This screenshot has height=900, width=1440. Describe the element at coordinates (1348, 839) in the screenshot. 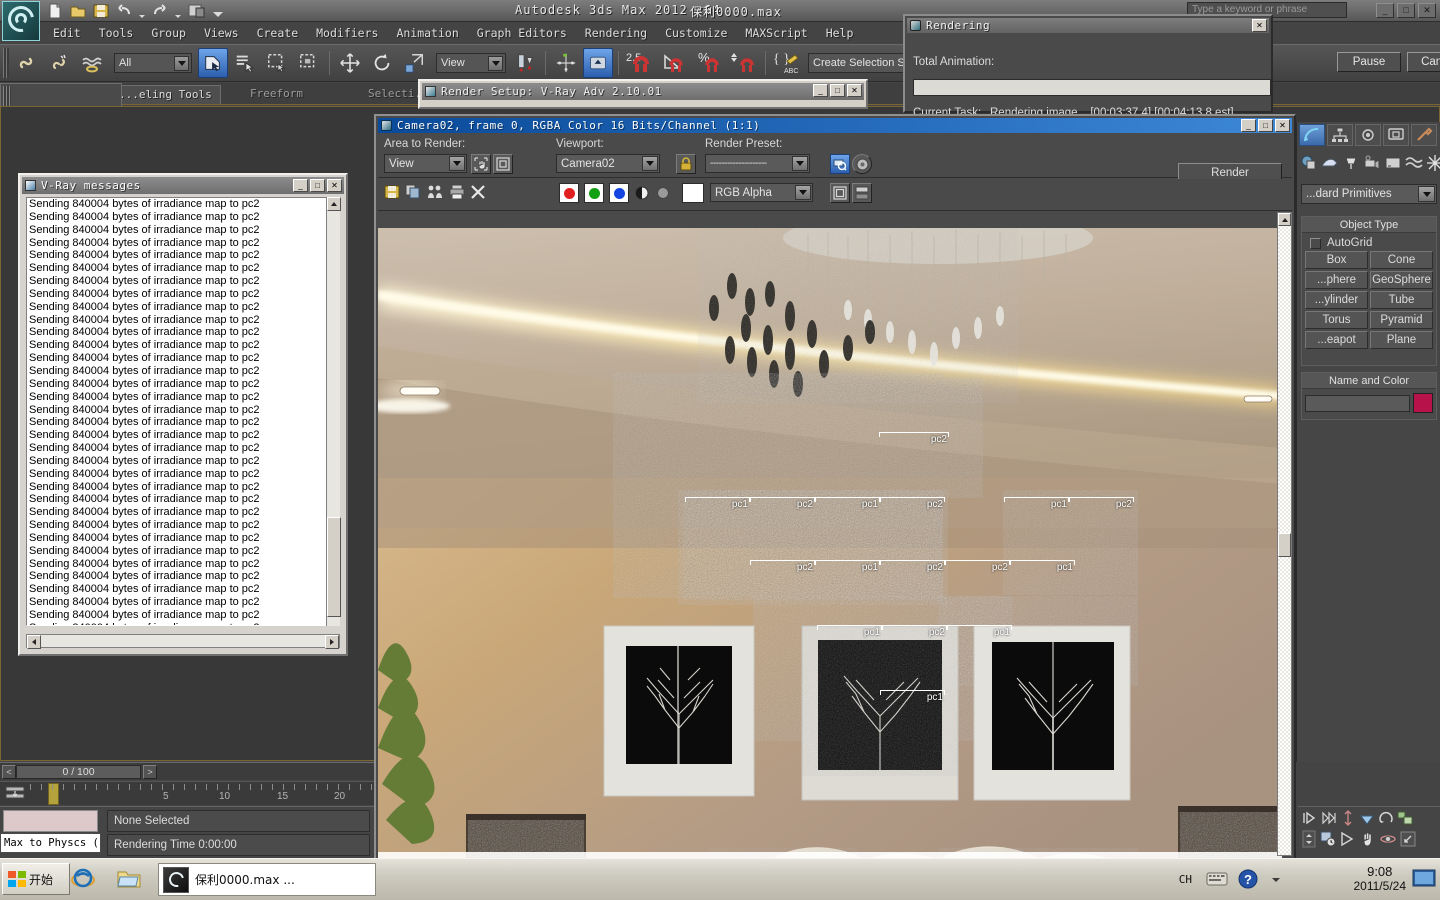

I see `zoom-region-icon` at that location.